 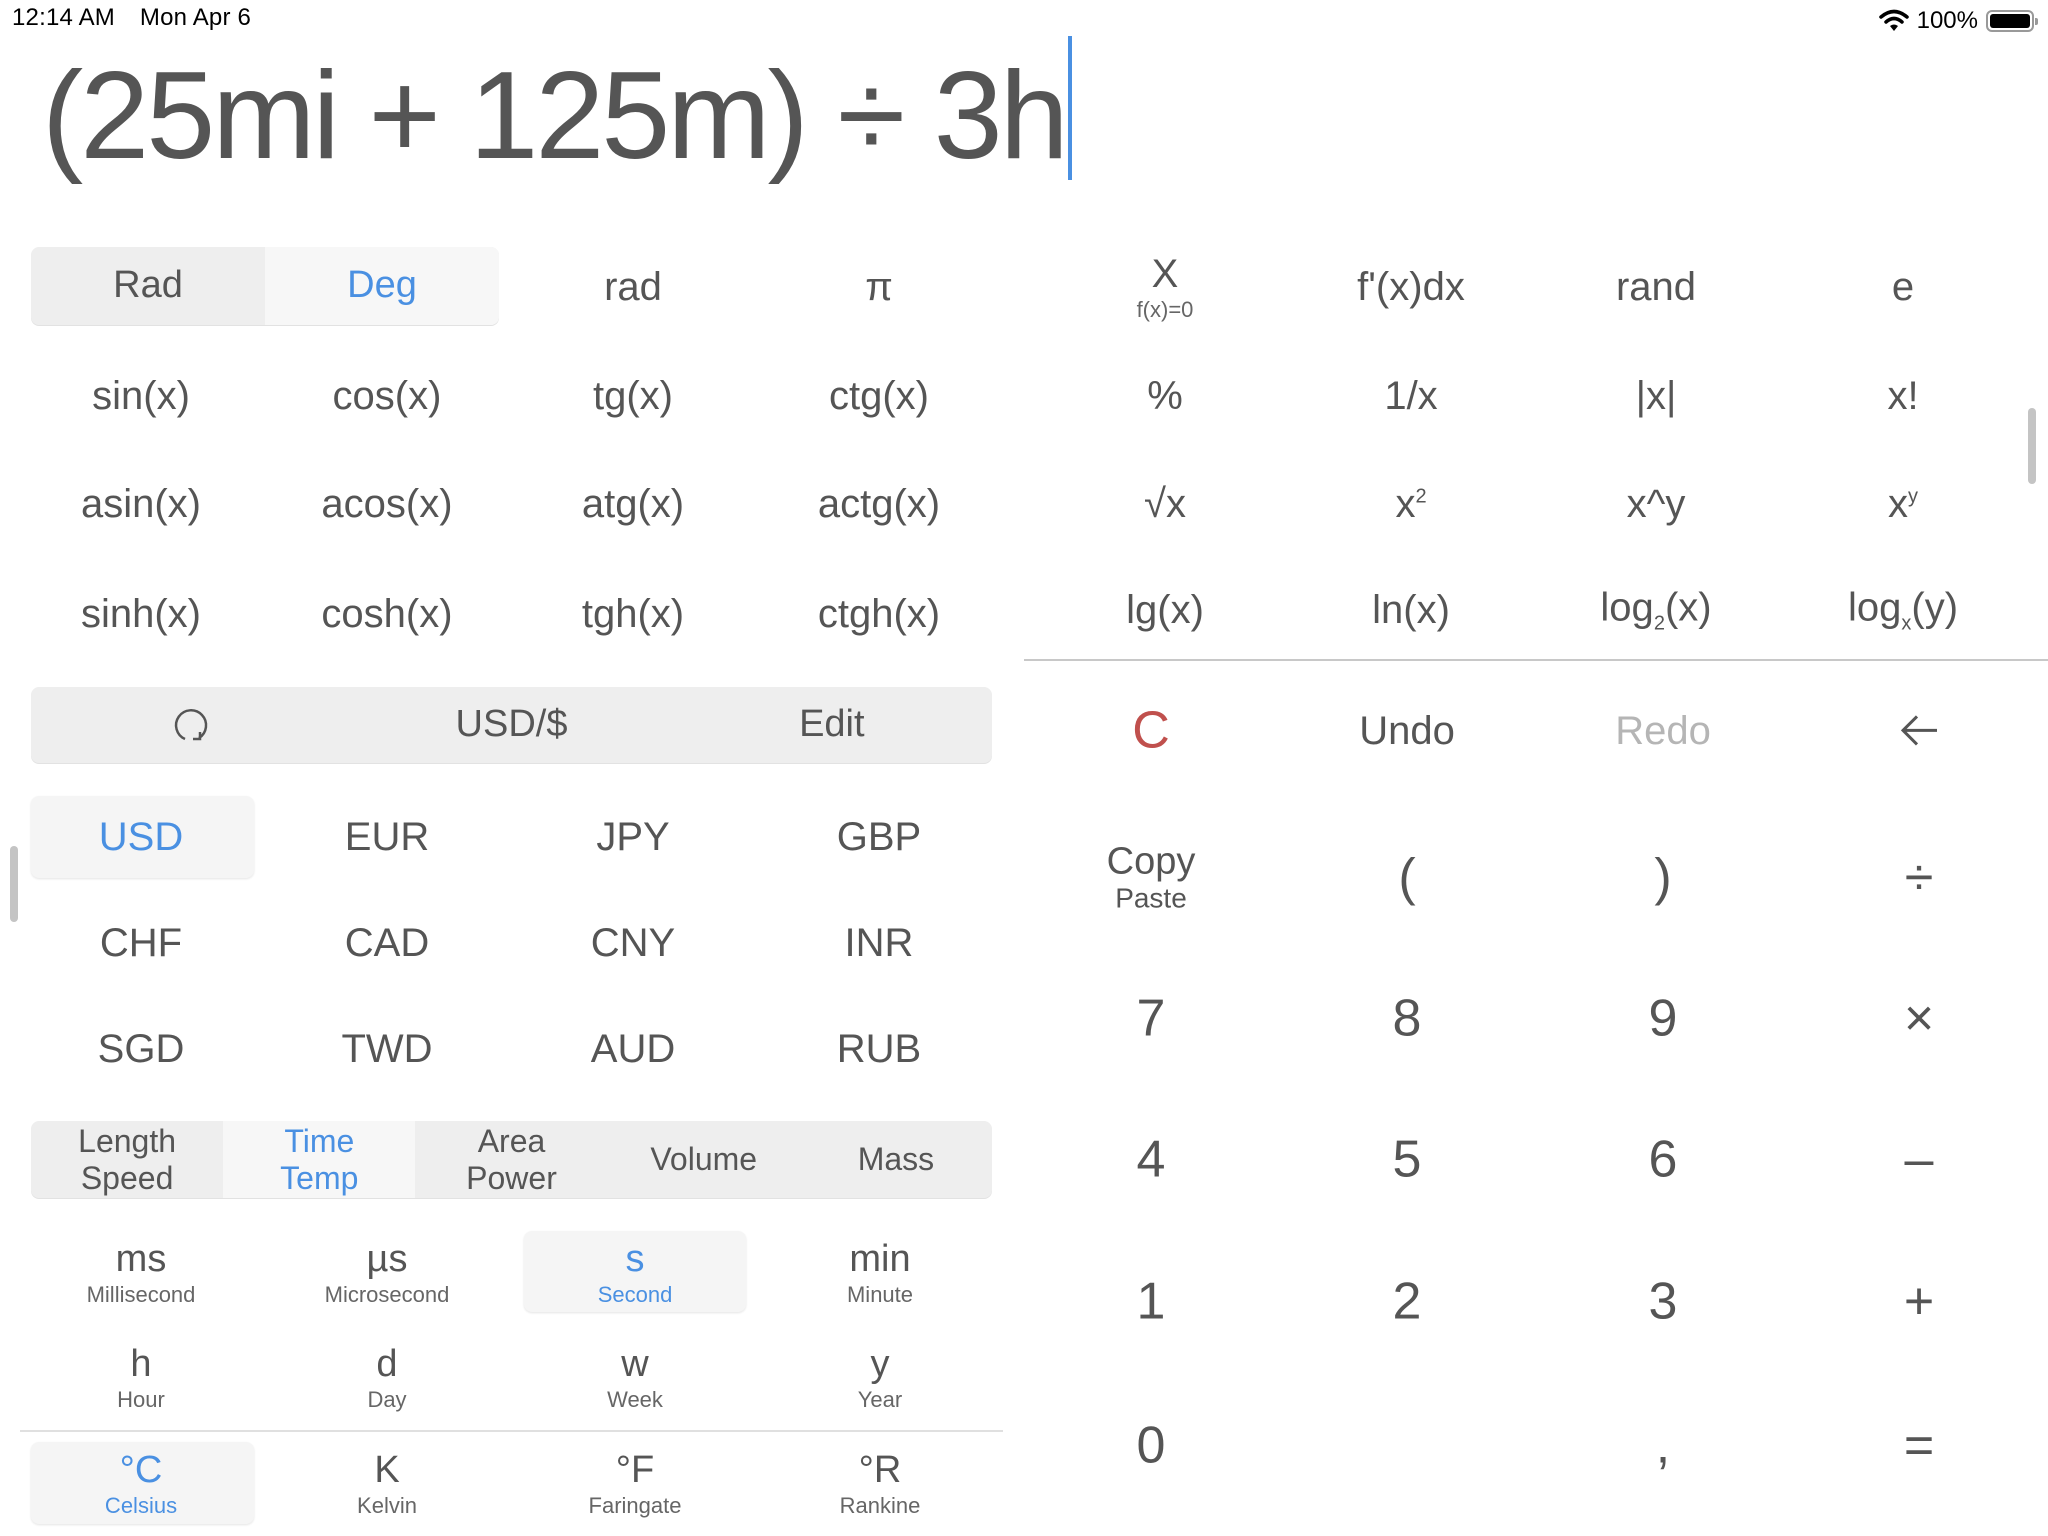 What do you see at coordinates (1663, 1018) in the screenshot?
I see `digit-9-button: 9` at bounding box center [1663, 1018].